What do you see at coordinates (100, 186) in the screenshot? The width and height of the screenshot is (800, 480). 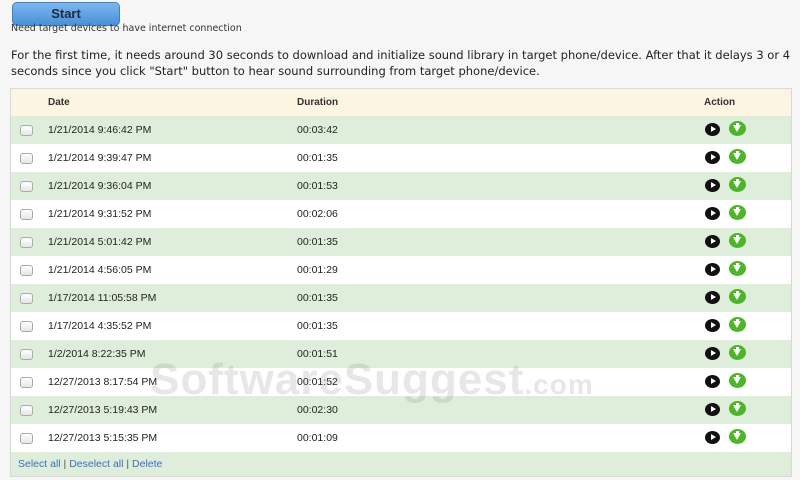 I see `row-date: 1/21/2014 9:36:04 PM` at bounding box center [100, 186].